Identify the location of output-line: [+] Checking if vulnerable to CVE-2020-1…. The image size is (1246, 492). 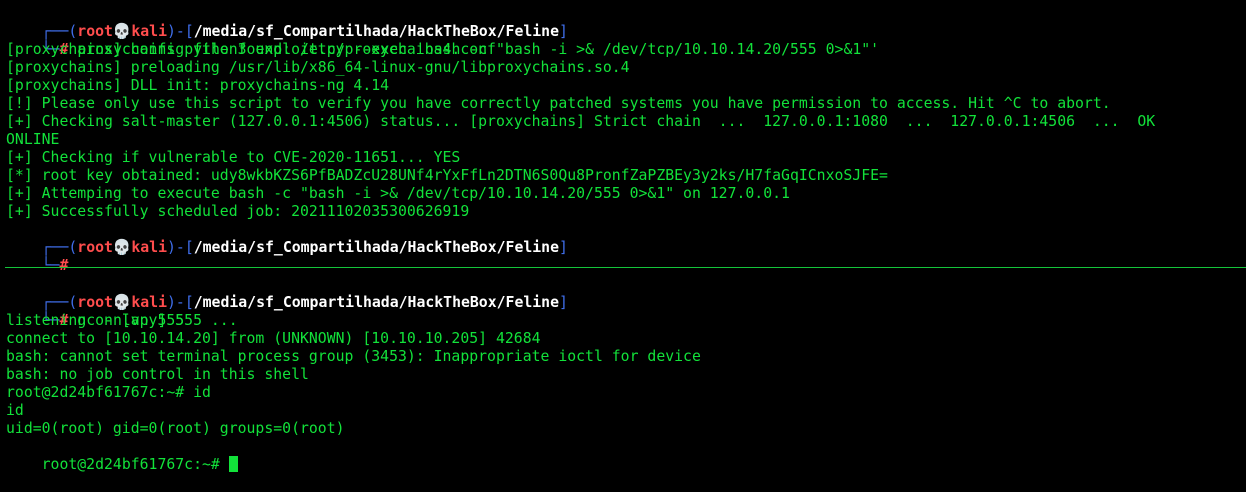
(233, 157).